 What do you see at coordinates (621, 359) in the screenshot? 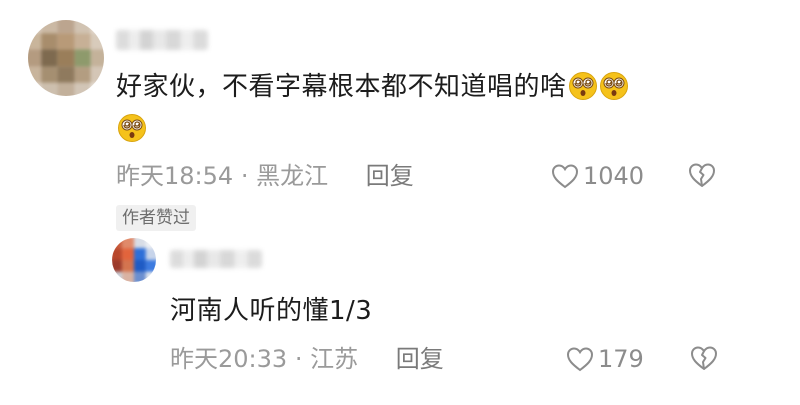
I see `like-count: 179` at bounding box center [621, 359].